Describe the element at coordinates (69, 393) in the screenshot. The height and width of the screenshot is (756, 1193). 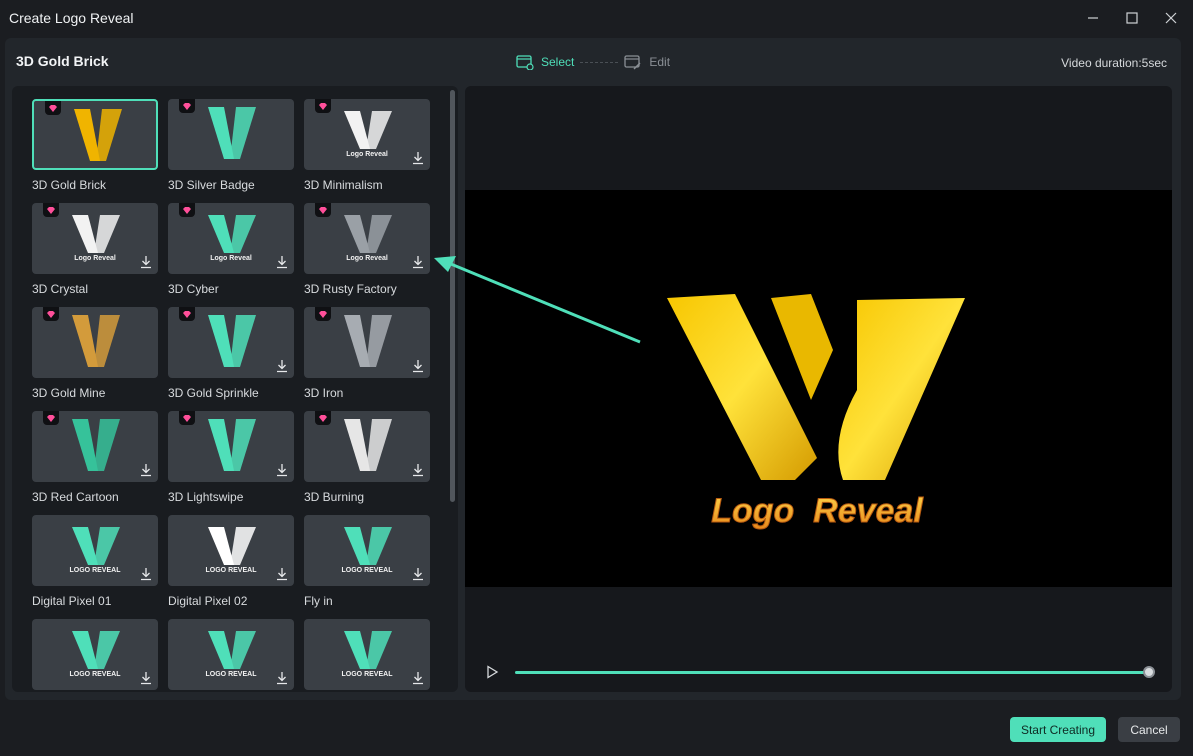
I see `template-name: 3D Gold Mine` at that location.